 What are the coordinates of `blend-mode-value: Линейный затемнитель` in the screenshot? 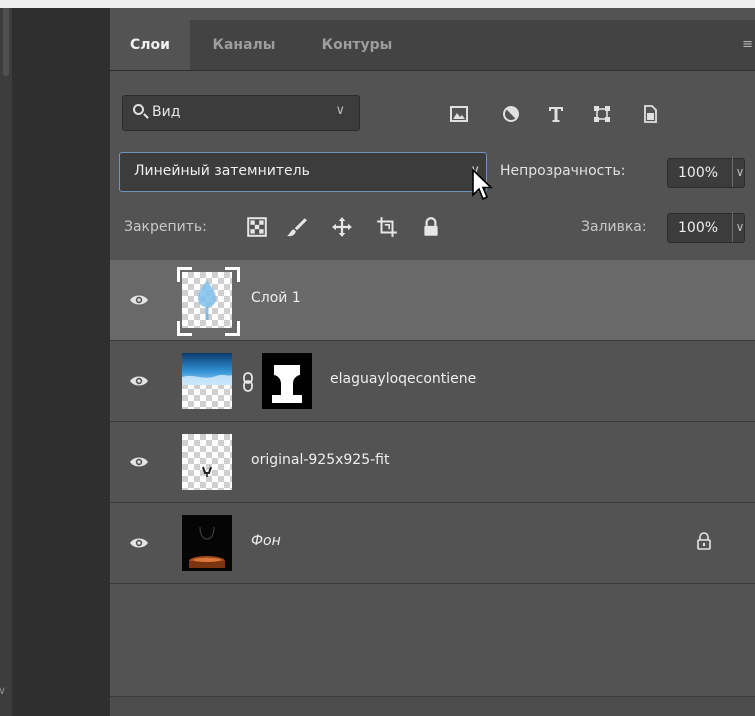 It's located at (222, 171).